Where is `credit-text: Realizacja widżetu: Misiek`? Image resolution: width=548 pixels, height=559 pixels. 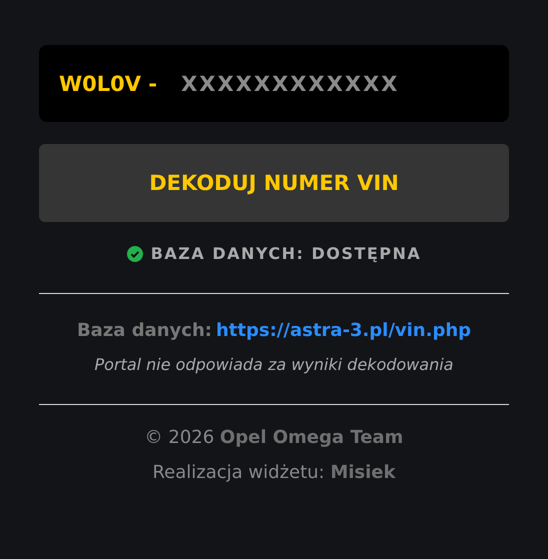
credit-text: Realizacja widżetu: Misiek is located at coordinates (274, 472).